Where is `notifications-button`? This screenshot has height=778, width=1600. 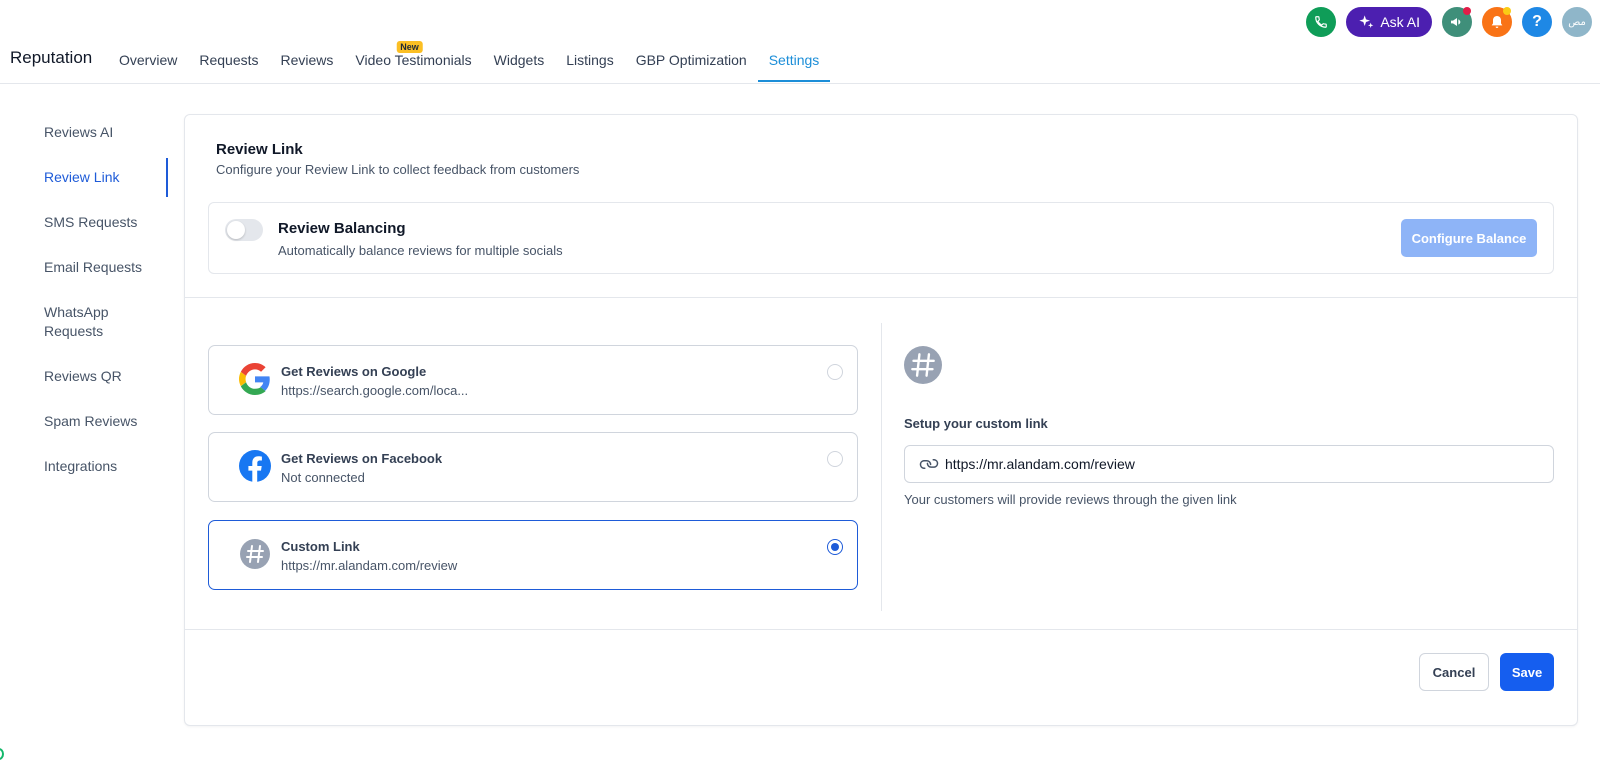
notifications-button is located at coordinates (1497, 22).